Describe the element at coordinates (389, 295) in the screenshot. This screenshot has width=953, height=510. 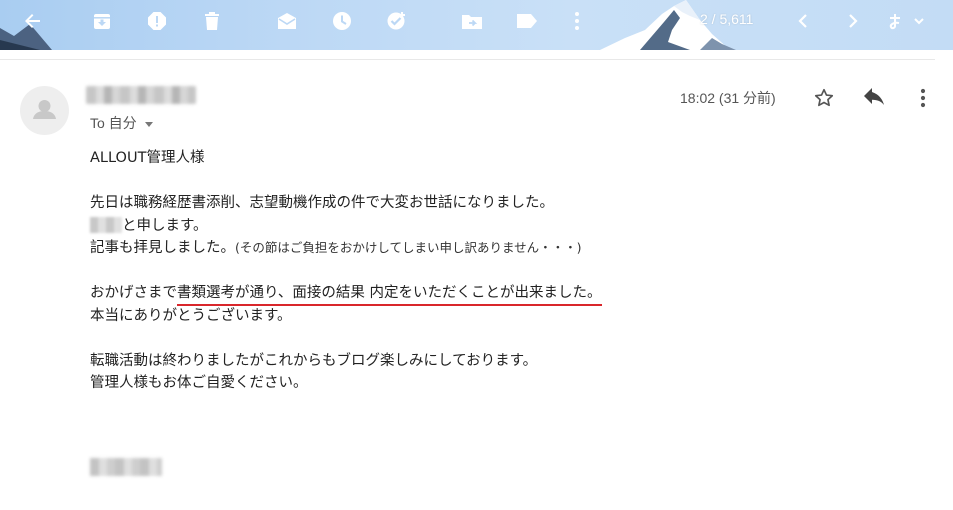
I see `highlighted-result: 書類選考が通り、面接の結果 内定をいただくことが出来ました。` at that location.